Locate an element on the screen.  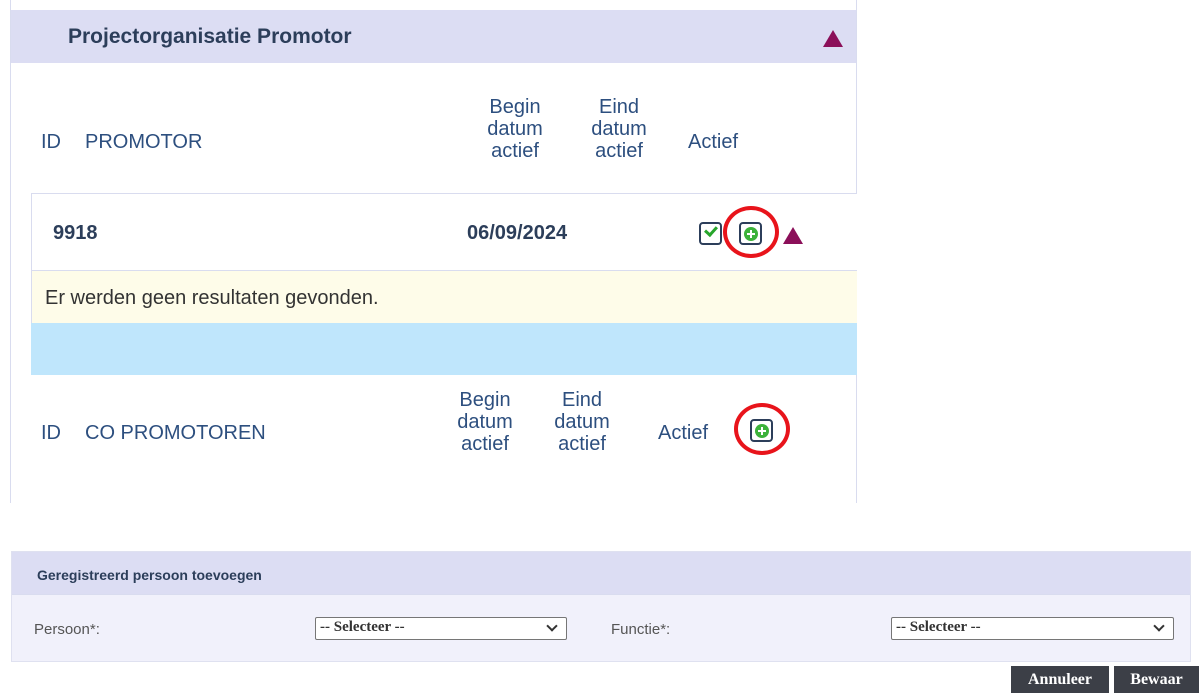
function-label: Functie*: is located at coordinates (641, 629).